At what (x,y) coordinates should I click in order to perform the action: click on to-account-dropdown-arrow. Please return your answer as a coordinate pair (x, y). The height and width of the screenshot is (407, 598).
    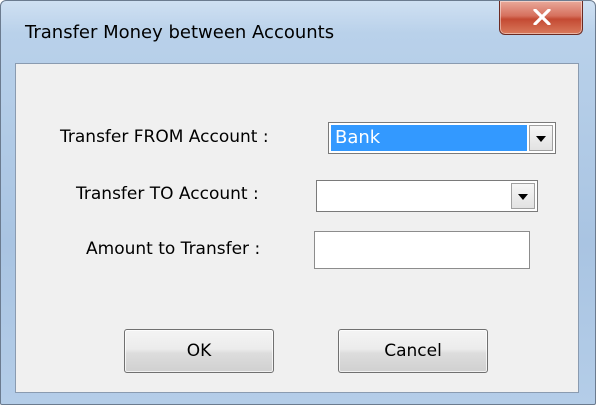
    Looking at the image, I should click on (523, 196).